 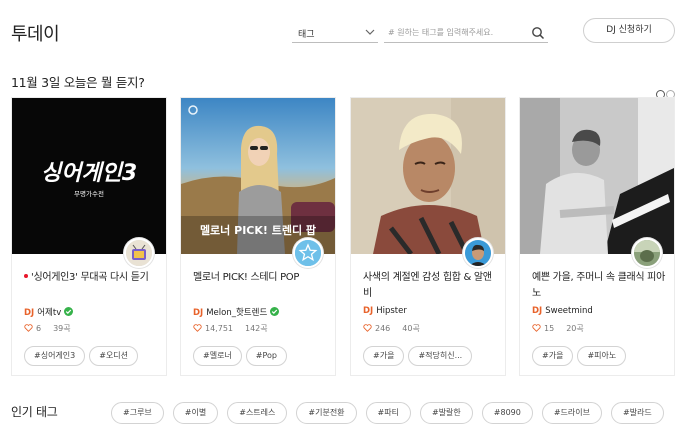 I want to click on popular-tag-chip: #8090, so click(x=507, y=413).